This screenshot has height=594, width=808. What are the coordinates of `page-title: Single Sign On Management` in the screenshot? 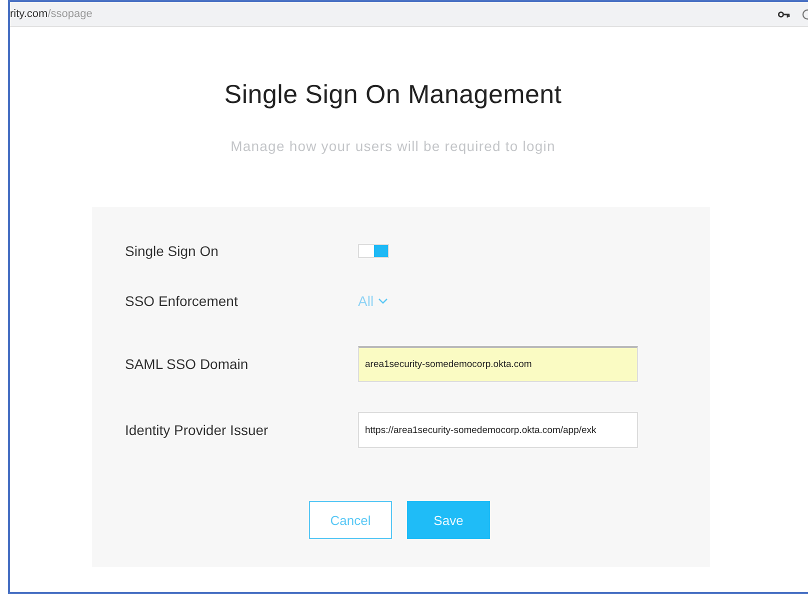 It's located at (393, 94).